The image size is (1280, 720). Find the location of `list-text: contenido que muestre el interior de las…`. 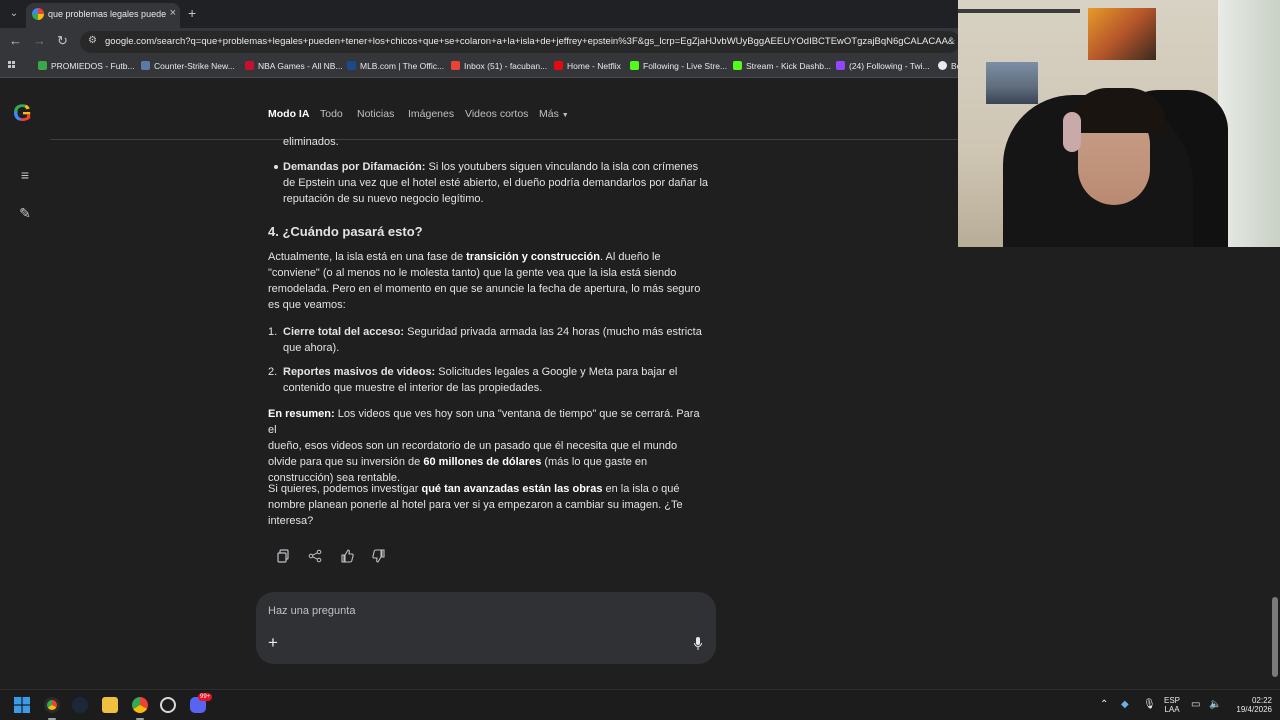

list-text: contenido que muestre el interior de las… is located at coordinates (413, 388).